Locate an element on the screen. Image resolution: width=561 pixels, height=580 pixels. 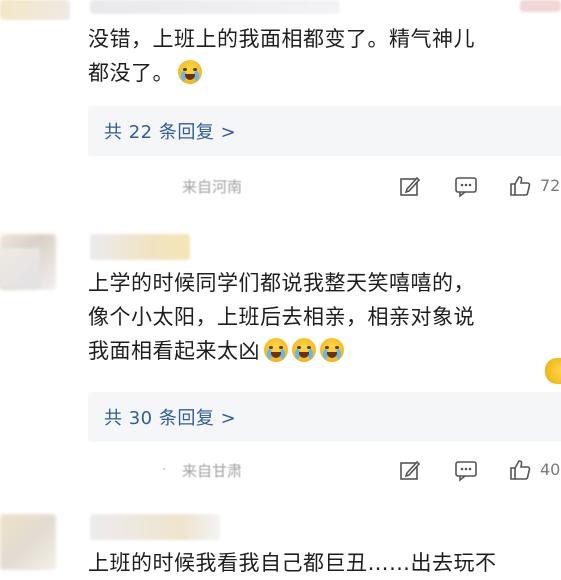
blurred-badge is located at coordinates (20, 268).